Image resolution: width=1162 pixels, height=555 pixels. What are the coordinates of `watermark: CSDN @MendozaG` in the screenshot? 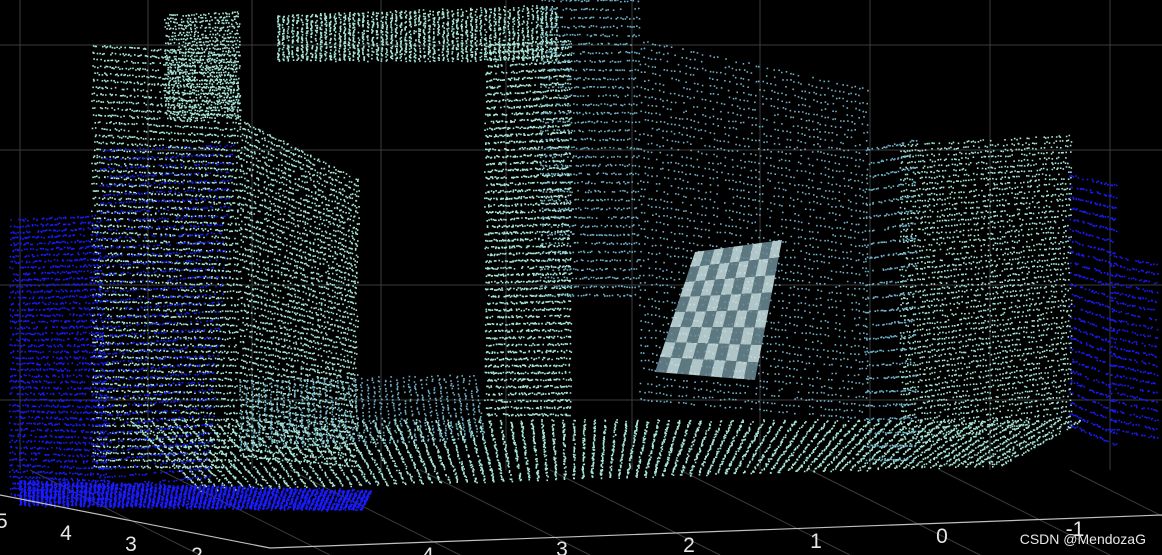 It's located at (1082, 539).